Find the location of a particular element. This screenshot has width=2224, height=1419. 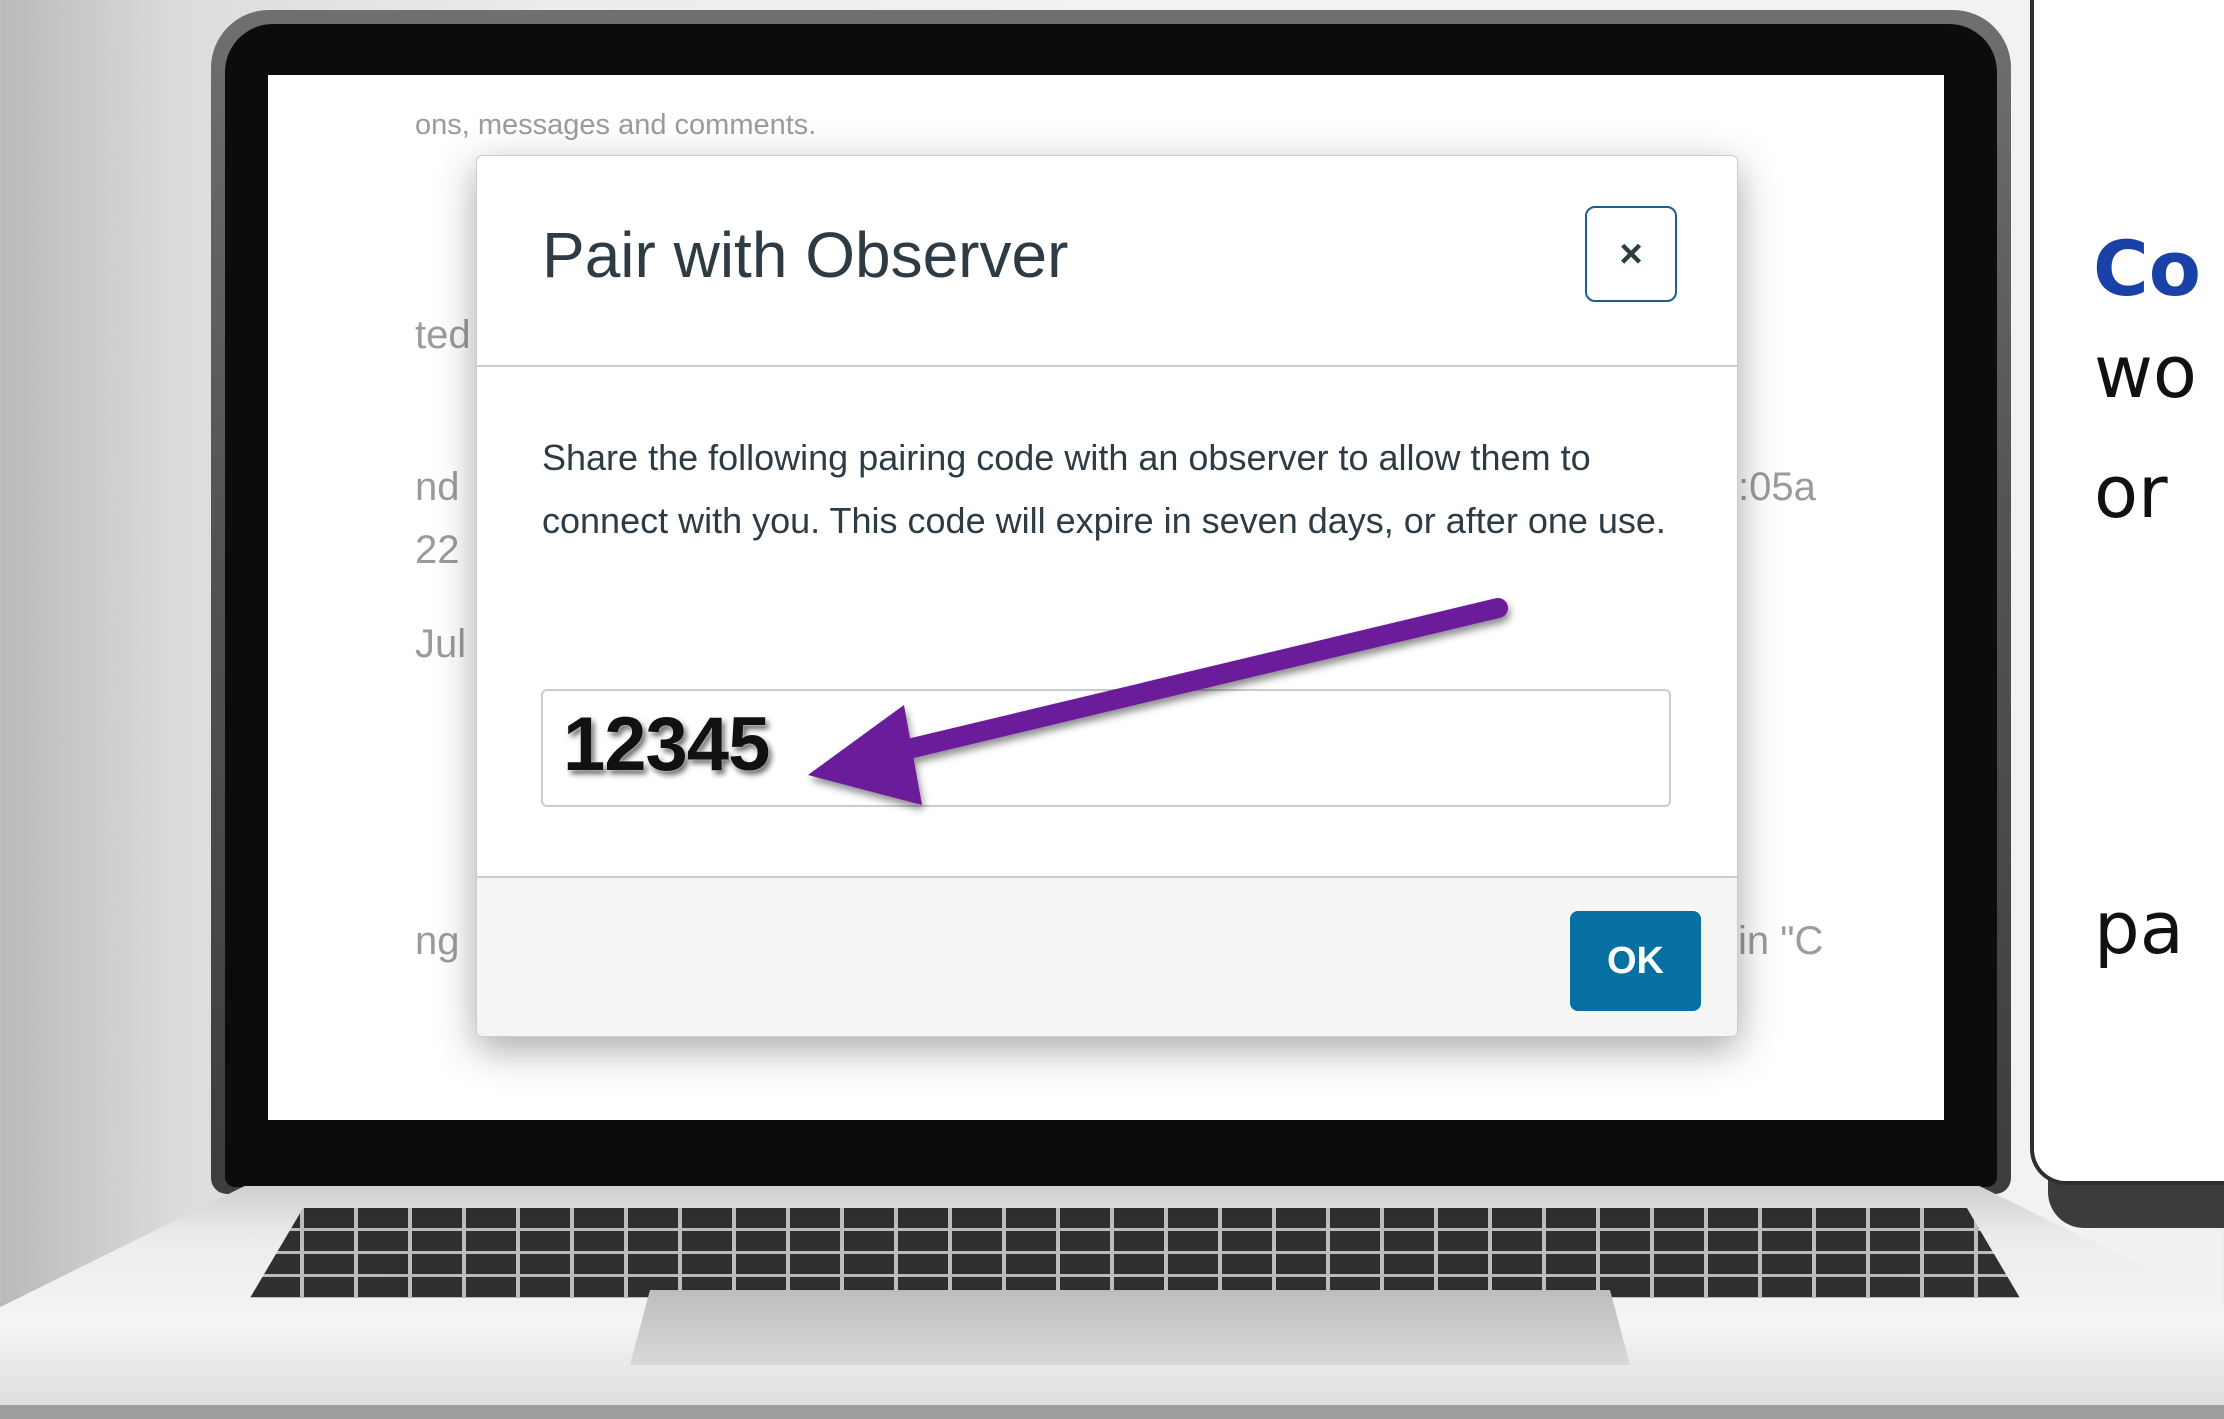

side-card-title: Co is located at coordinates (2147, 268).